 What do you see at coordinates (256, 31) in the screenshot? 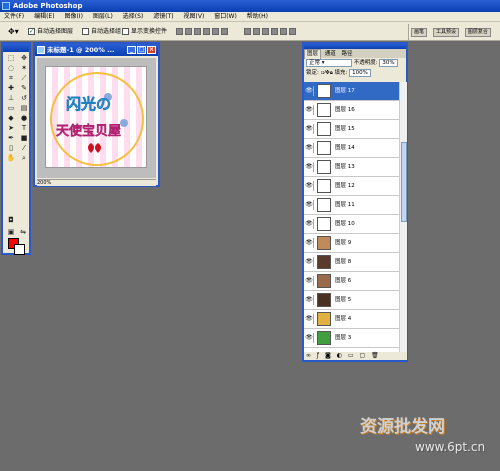
I see `distribute-middle-icon` at bounding box center [256, 31].